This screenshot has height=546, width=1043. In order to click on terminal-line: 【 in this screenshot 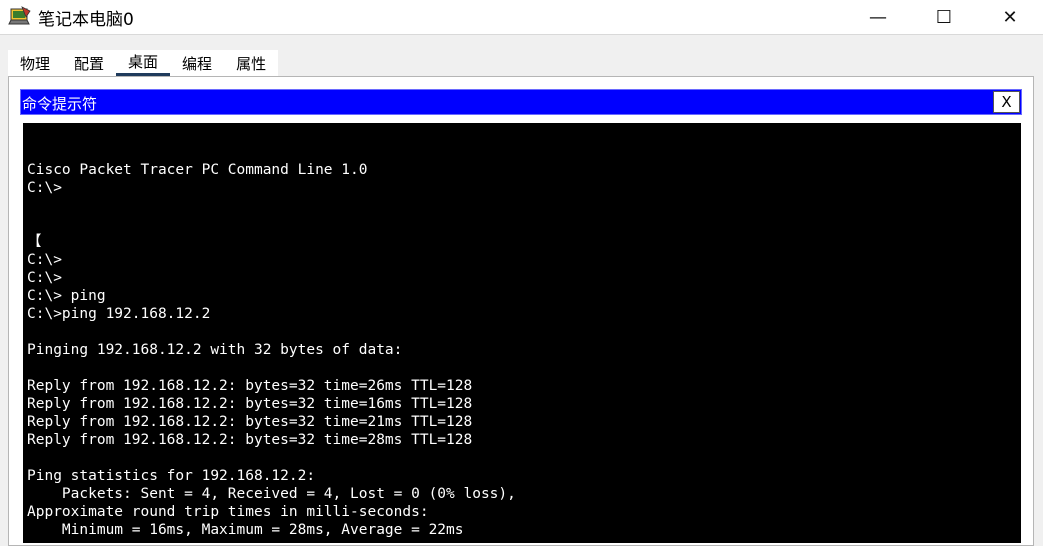, I will do `click(34, 242)`.